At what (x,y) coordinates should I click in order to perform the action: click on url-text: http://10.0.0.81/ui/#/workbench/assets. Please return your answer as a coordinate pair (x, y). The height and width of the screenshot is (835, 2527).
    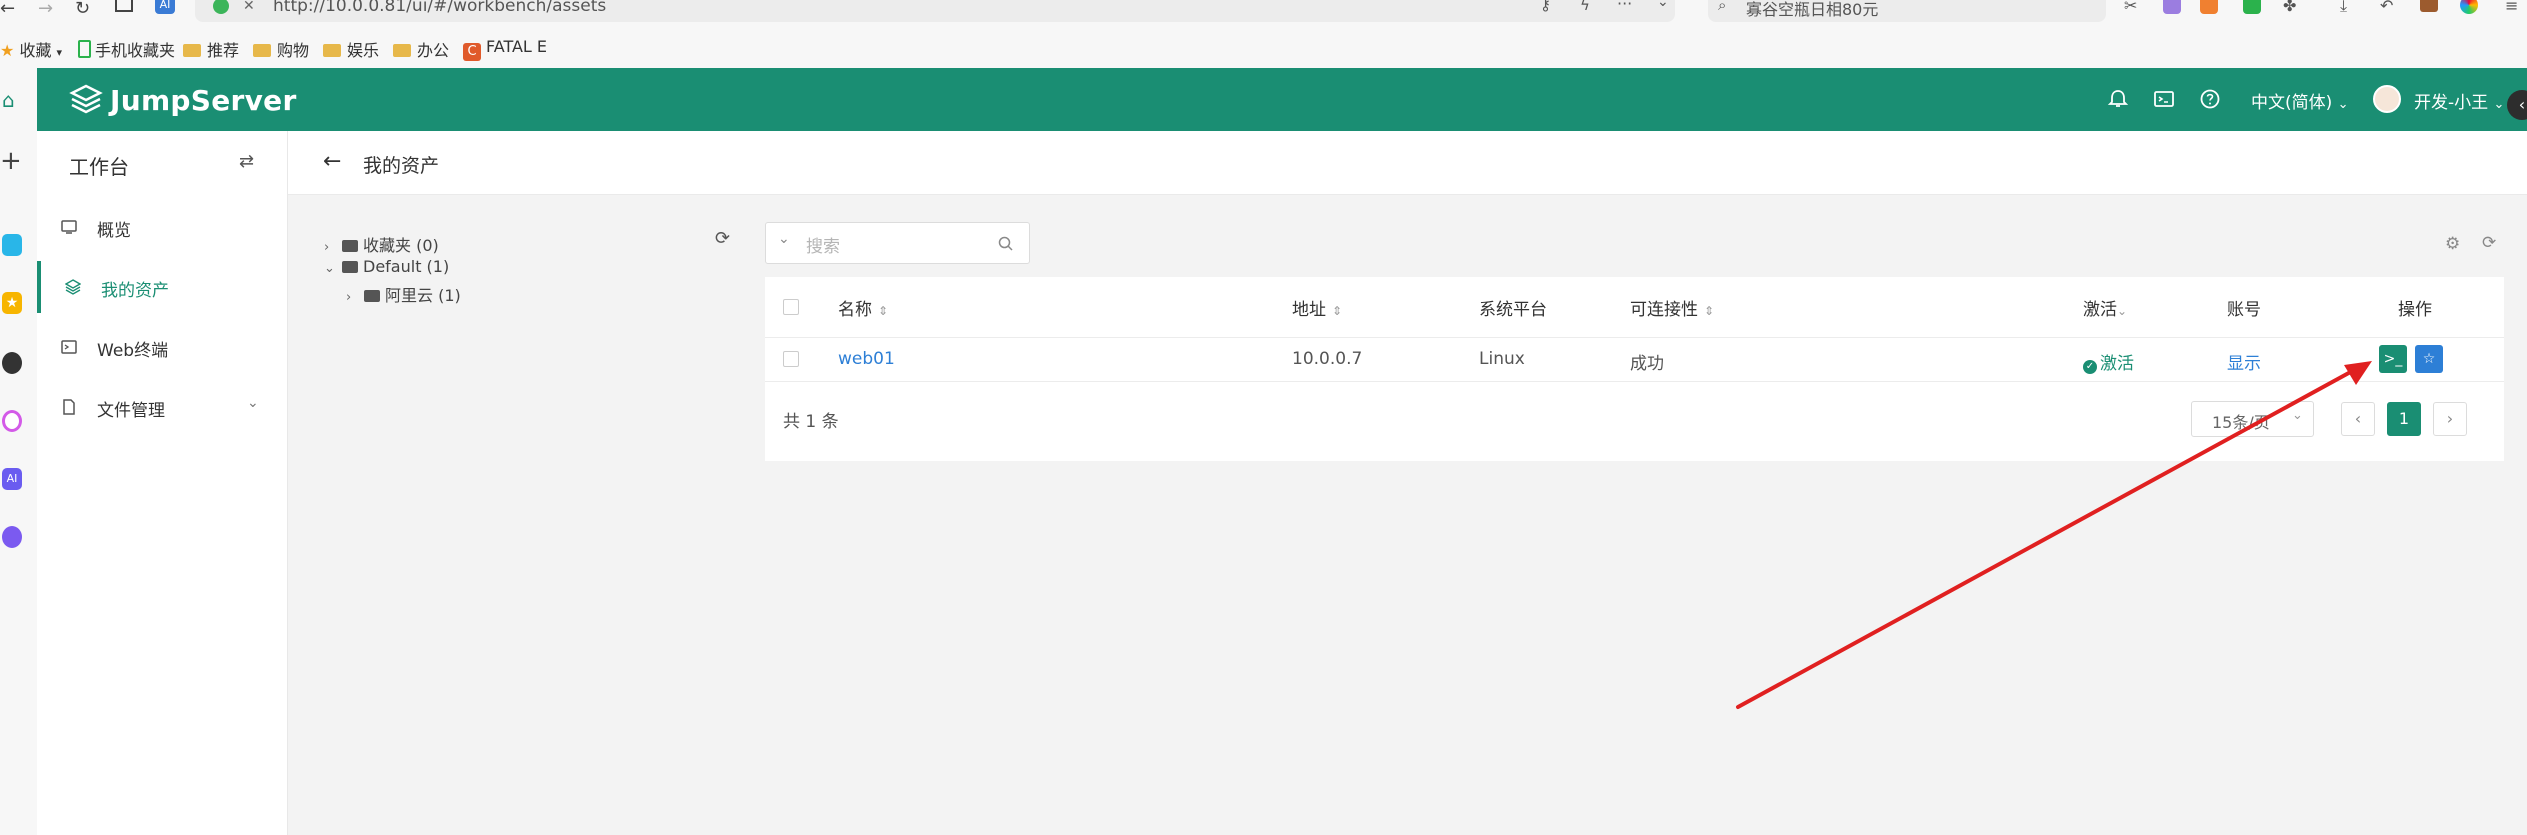
    Looking at the image, I should click on (439, 8).